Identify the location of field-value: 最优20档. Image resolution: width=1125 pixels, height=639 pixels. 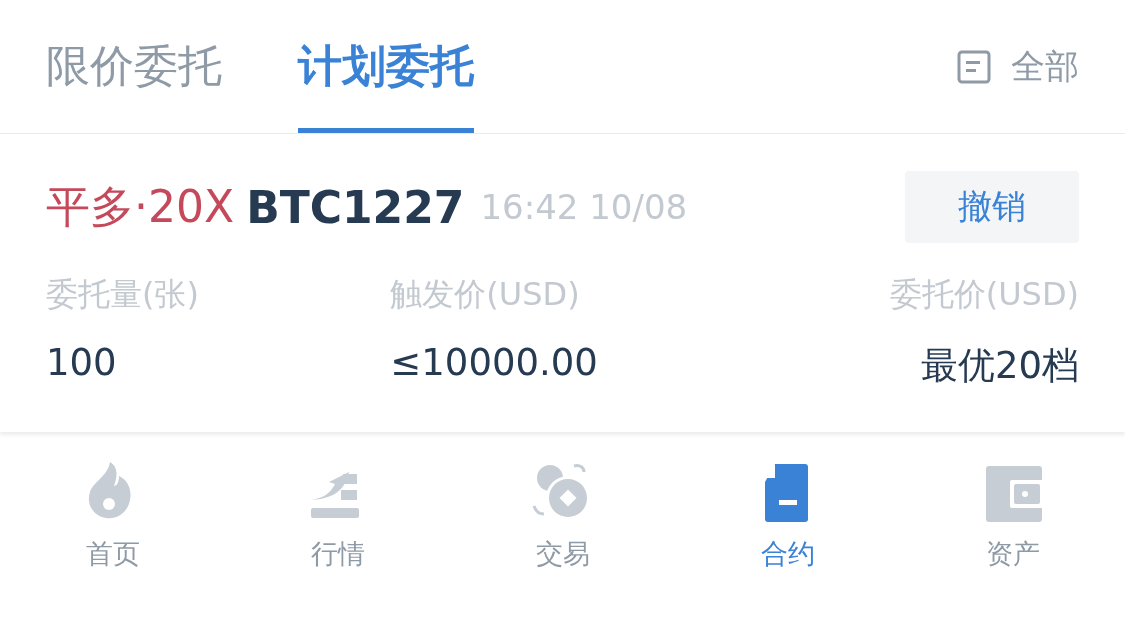
(999, 366).